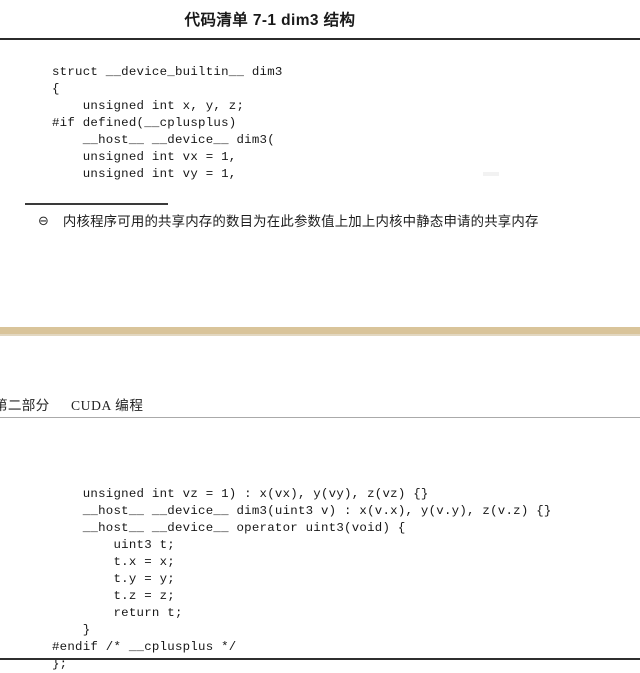 The width and height of the screenshot is (640, 673). What do you see at coordinates (96, 204) in the screenshot?
I see `footnote-separator-rule` at bounding box center [96, 204].